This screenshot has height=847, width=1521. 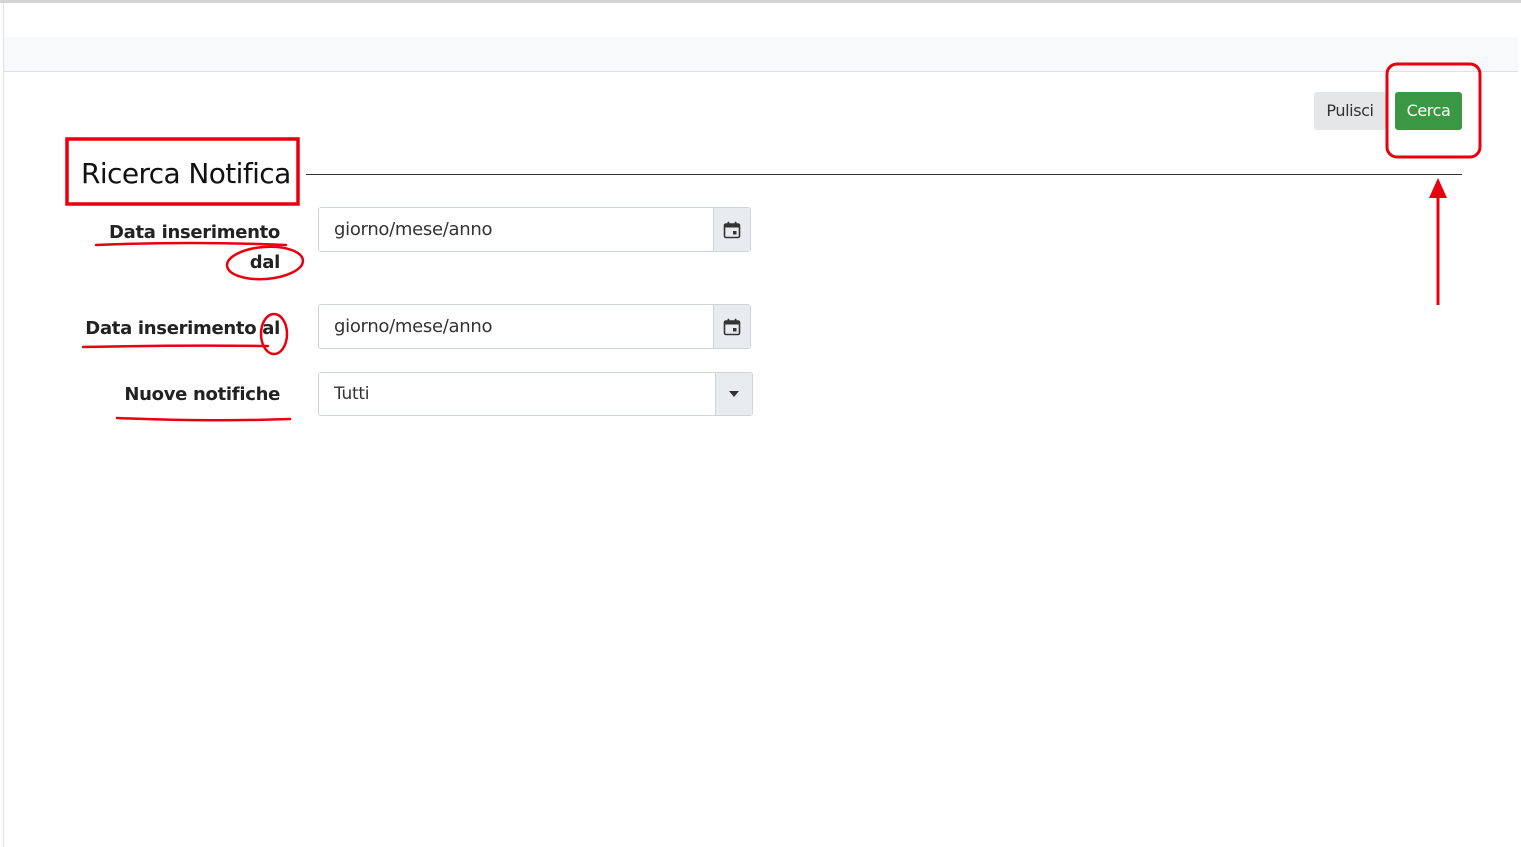 What do you see at coordinates (194, 232) in the screenshot?
I see `date-from-label-line1: Data inserimento` at bounding box center [194, 232].